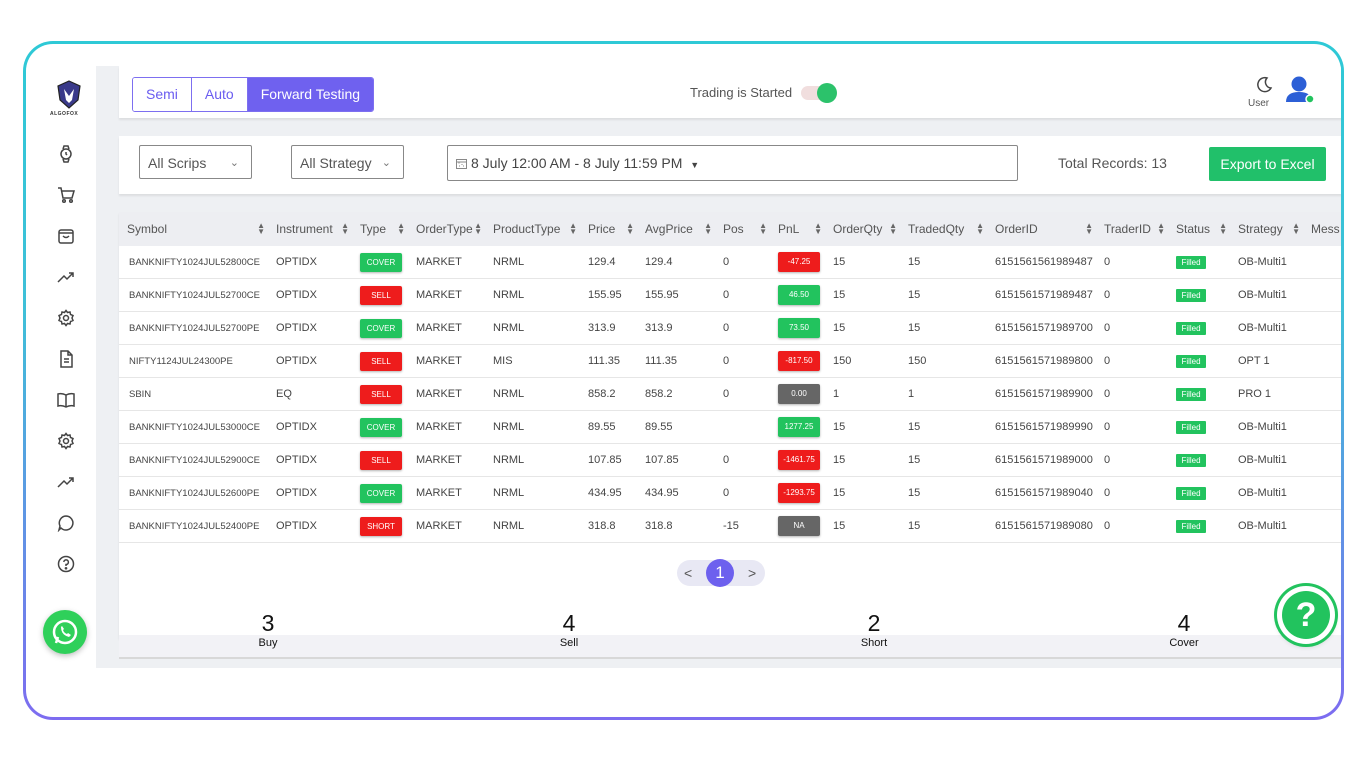 This screenshot has height=770, width=1369. I want to click on column-header-orderqty: OrderQty ▲ ▼, so click(862, 229).